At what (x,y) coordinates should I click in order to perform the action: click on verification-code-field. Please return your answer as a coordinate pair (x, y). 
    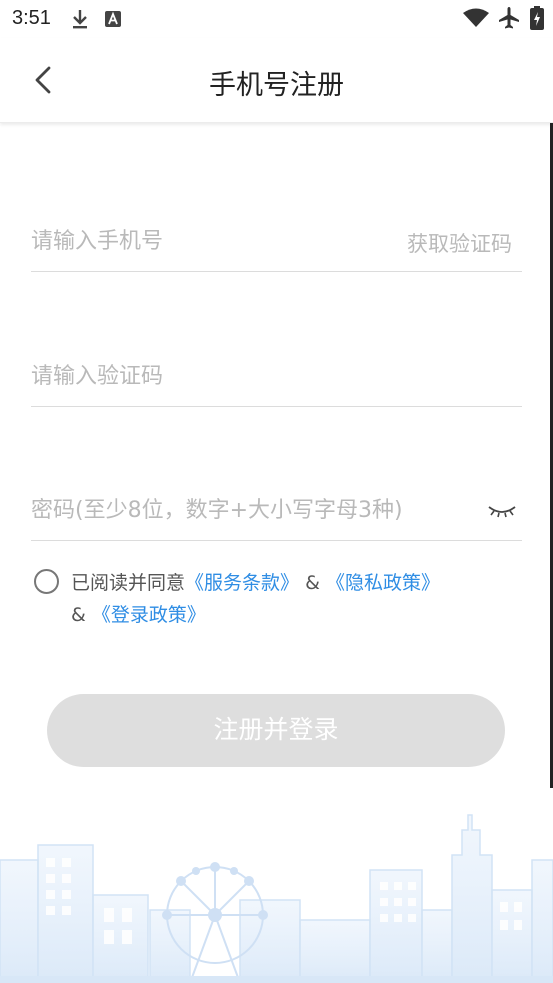
    Looking at the image, I should click on (276, 377).